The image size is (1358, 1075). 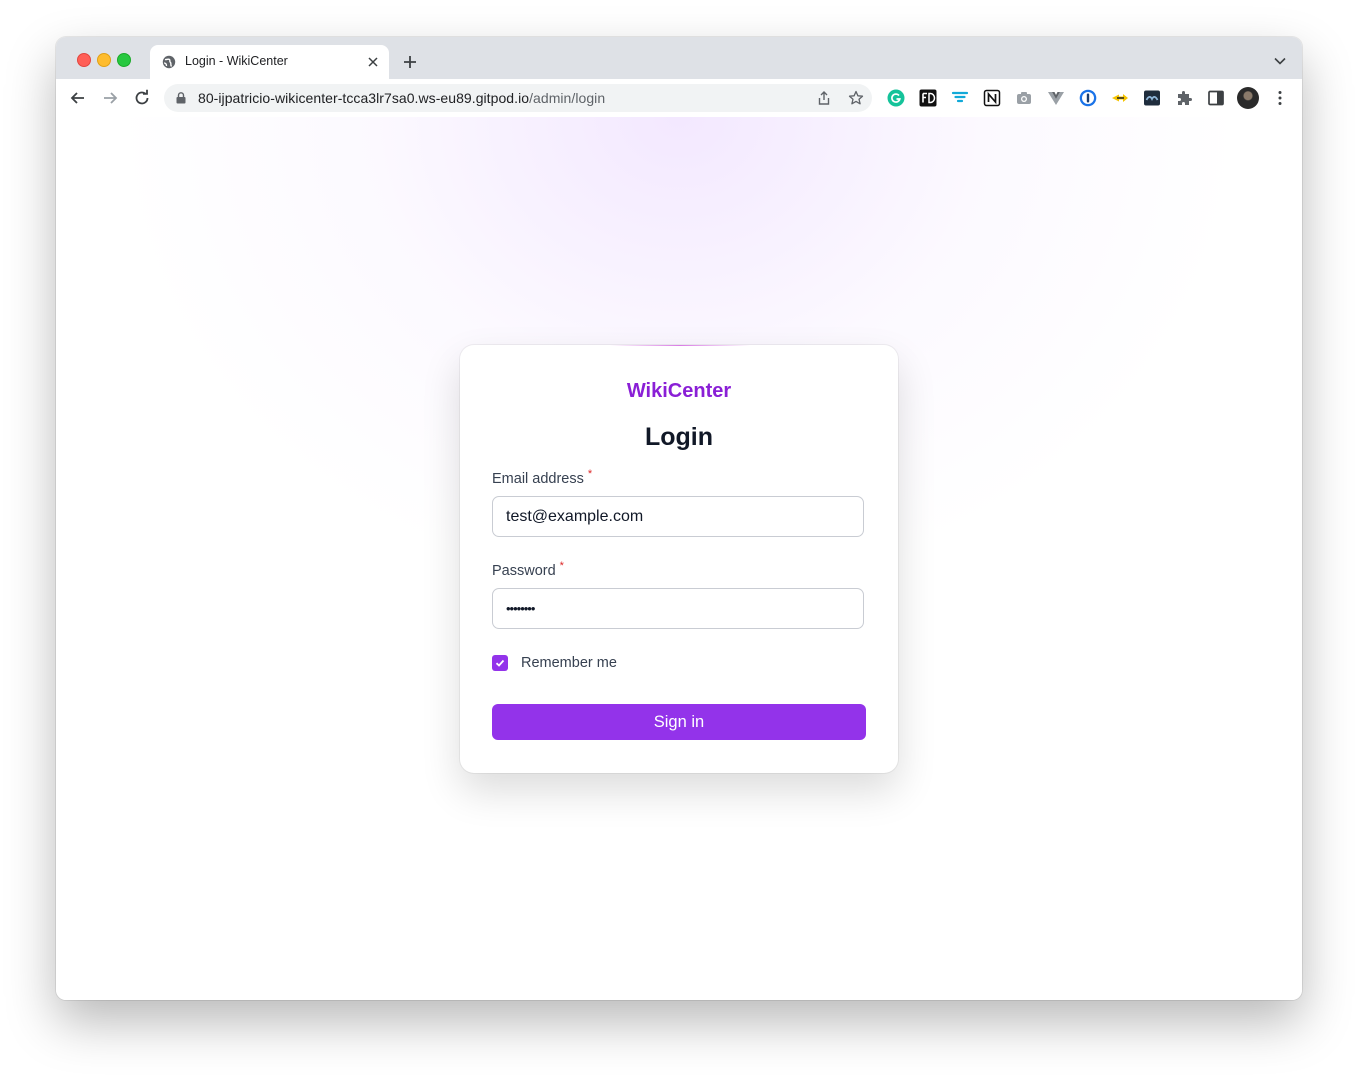 I want to click on chevron-down-icon, so click(x=1280, y=61).